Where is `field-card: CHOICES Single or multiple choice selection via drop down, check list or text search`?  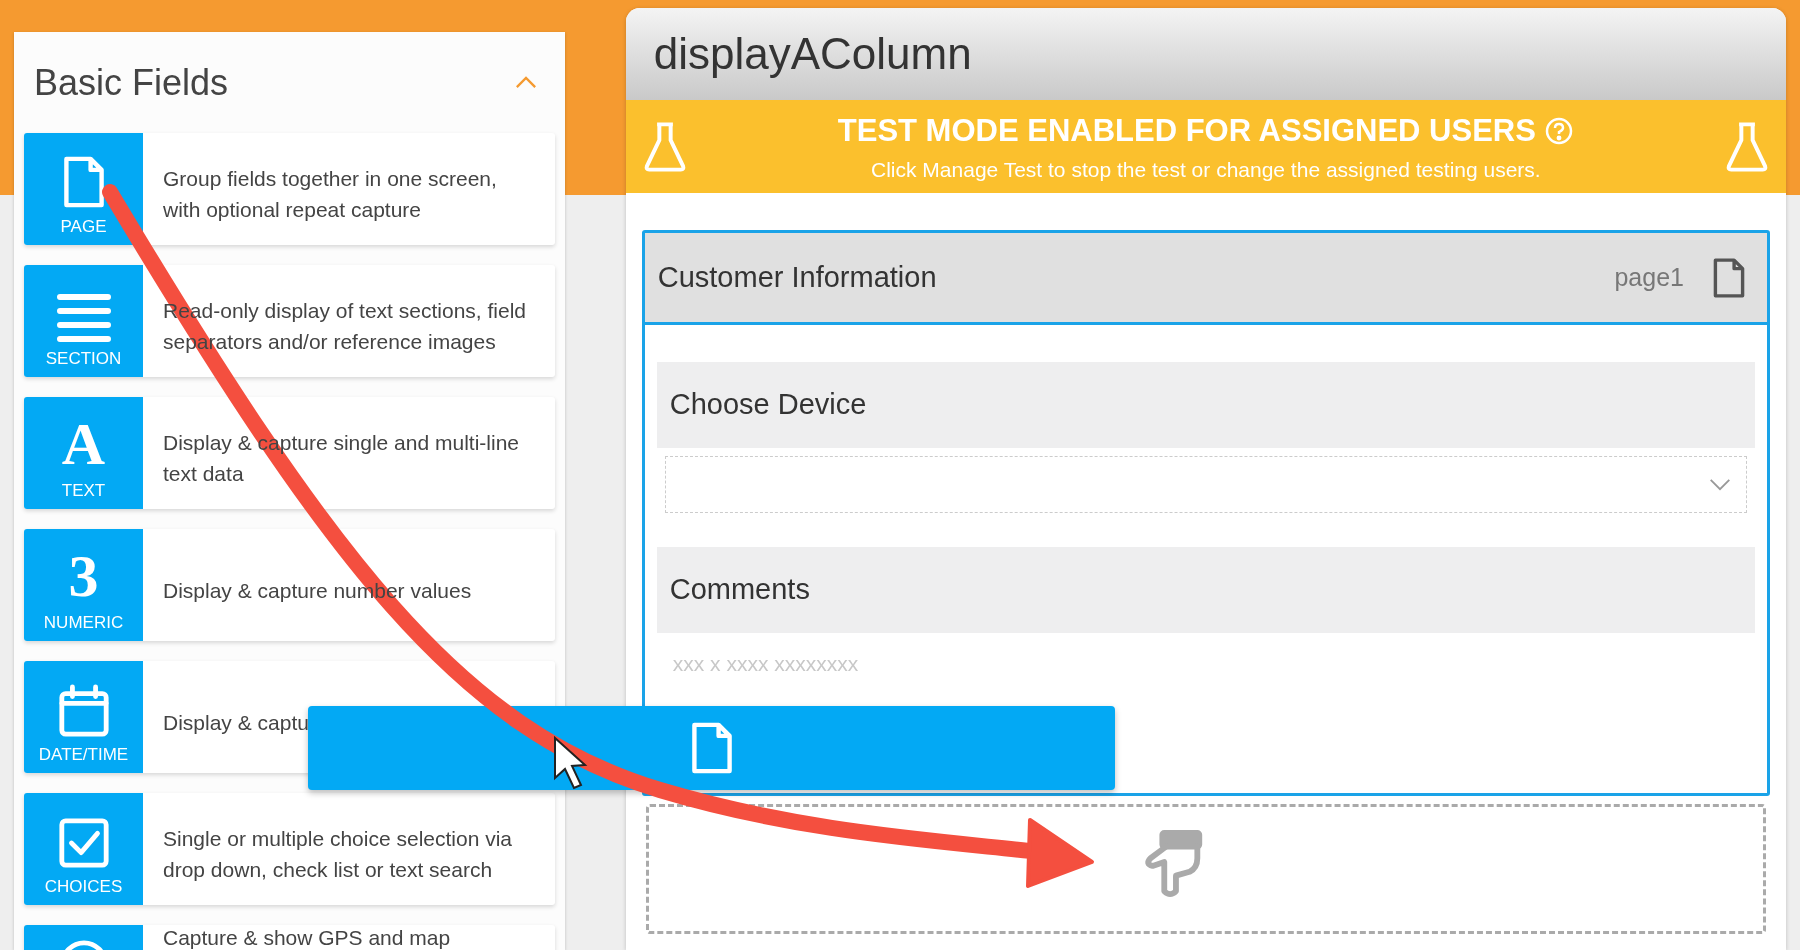 field-card: CHOICES Single or multiple choice selection via drop down, check list or text search is located at coordinates (289, 849).